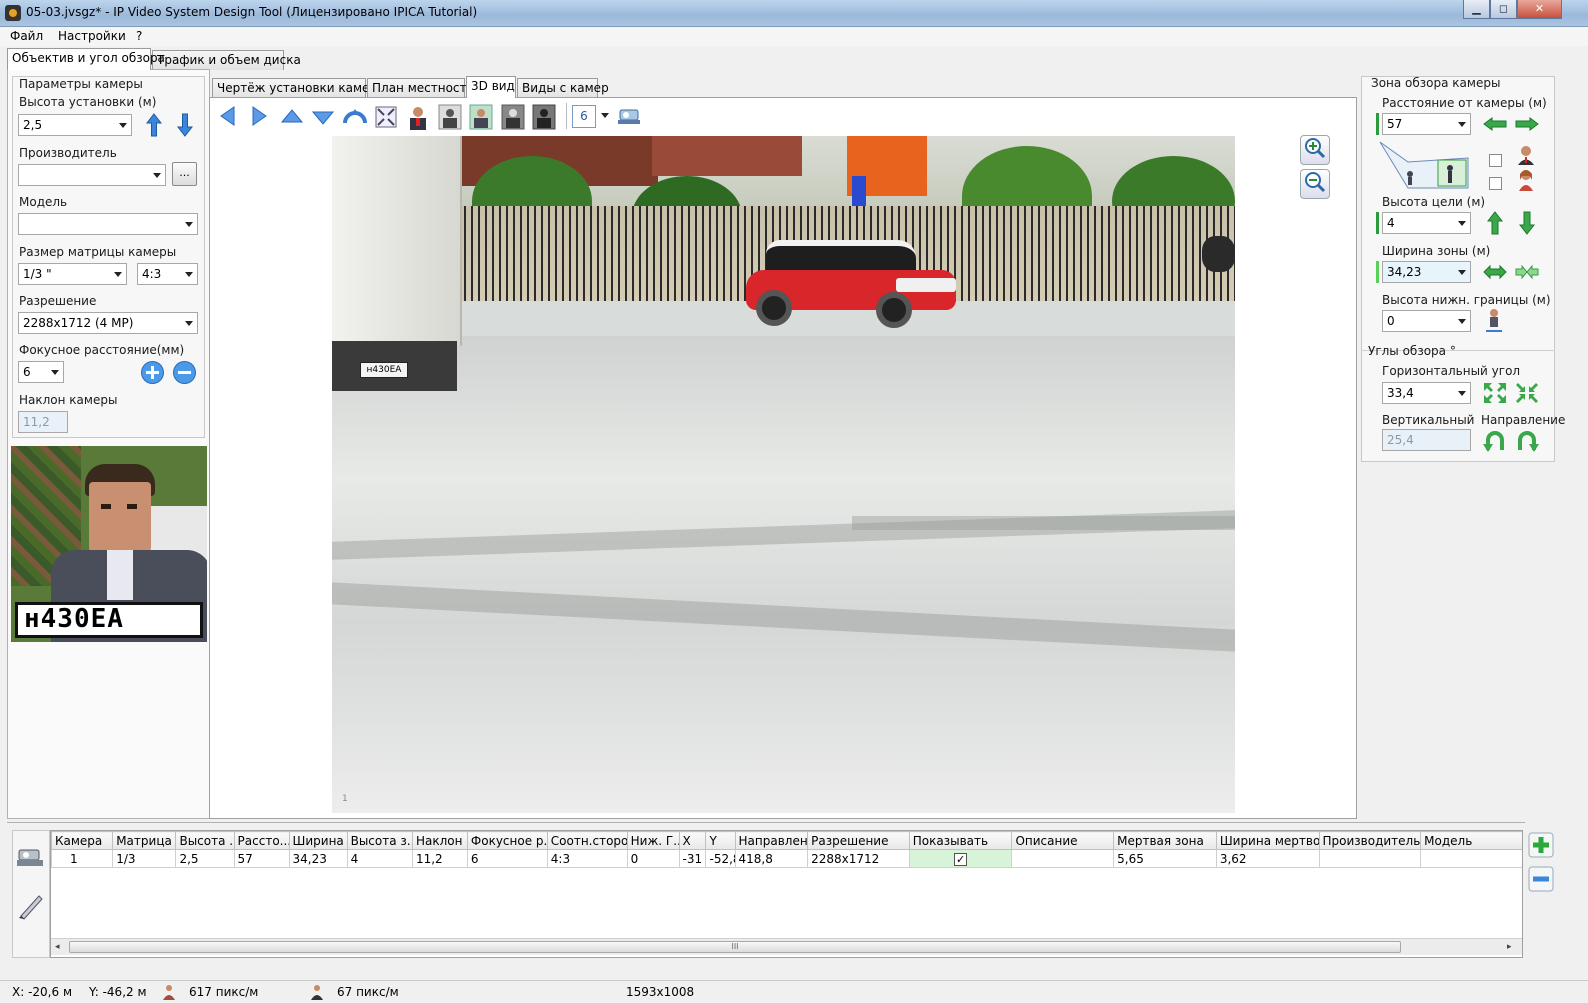 The width and height of the screenshot is (1588, 1003). I want to click on table-cell: 11,2, so click(439, 858).